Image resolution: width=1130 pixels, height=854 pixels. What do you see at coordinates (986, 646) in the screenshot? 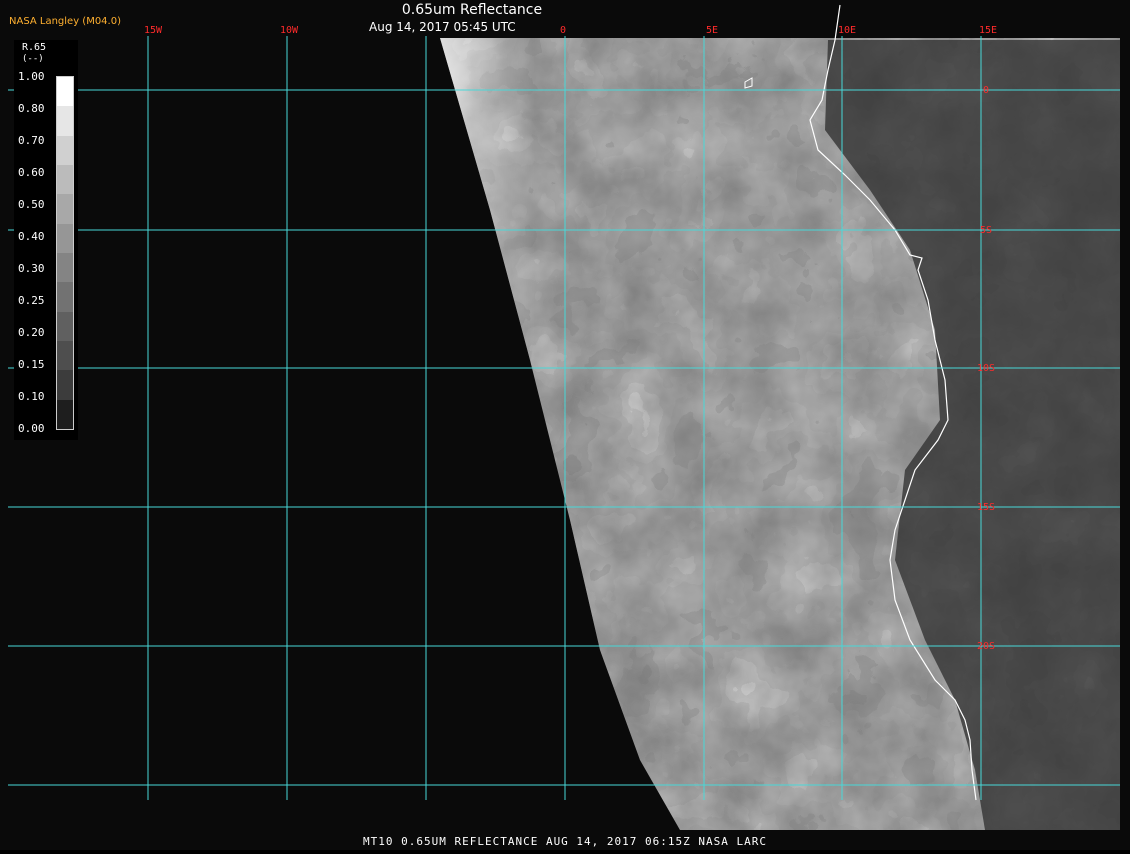
I see `latitude-label: 20S` at bounding box center [986, 646].